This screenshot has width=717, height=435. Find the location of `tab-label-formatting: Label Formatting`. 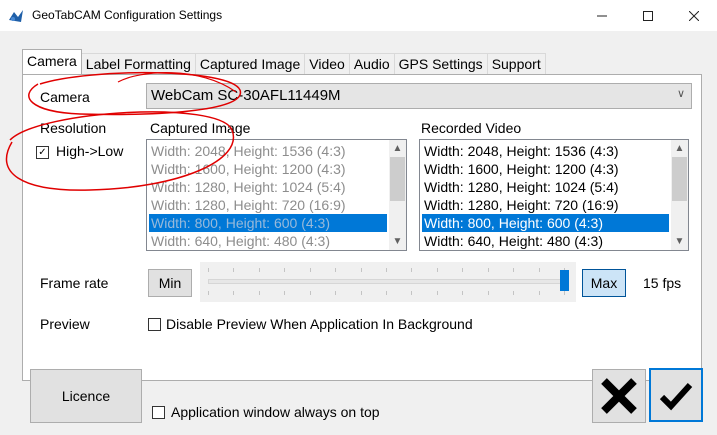

tab-label-formatting: Label Formatting is located at coordinates (138, 63).